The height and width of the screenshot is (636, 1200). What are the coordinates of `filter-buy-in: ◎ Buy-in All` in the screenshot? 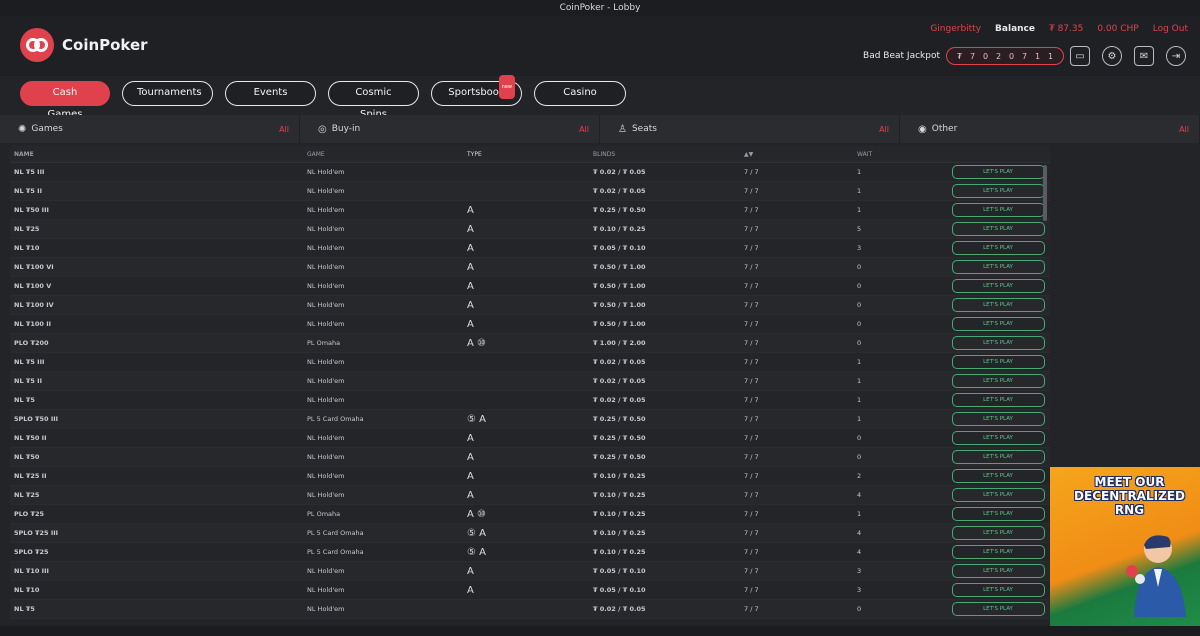 It's located at (450, 129).